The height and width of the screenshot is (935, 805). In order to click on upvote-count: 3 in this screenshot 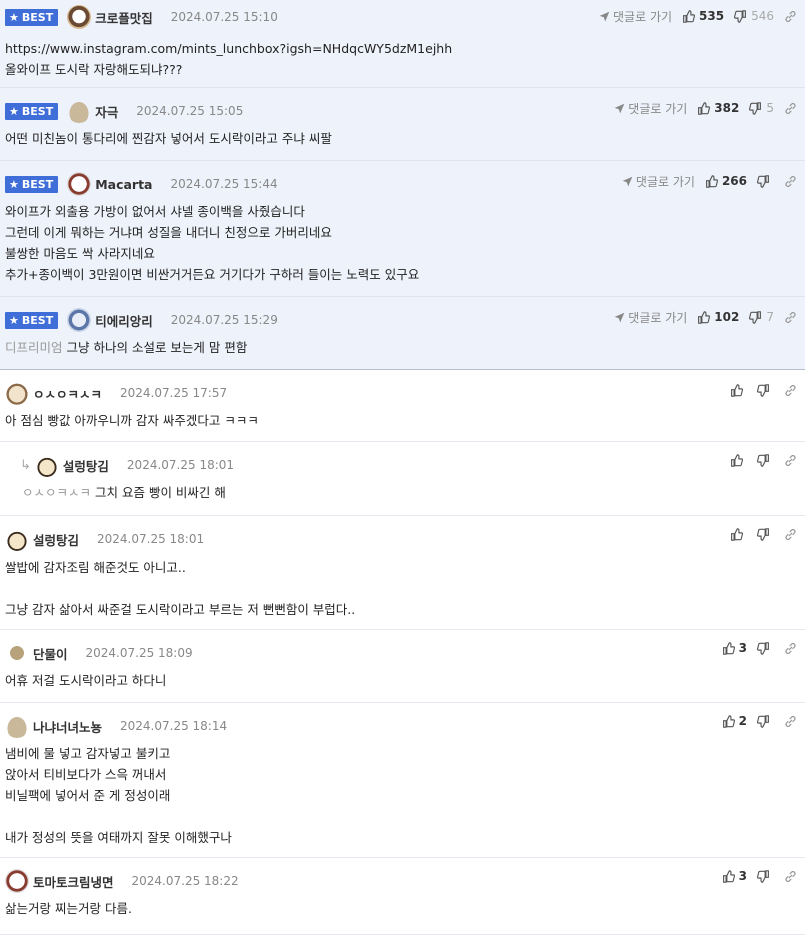, I will do `click(742, 648)`.